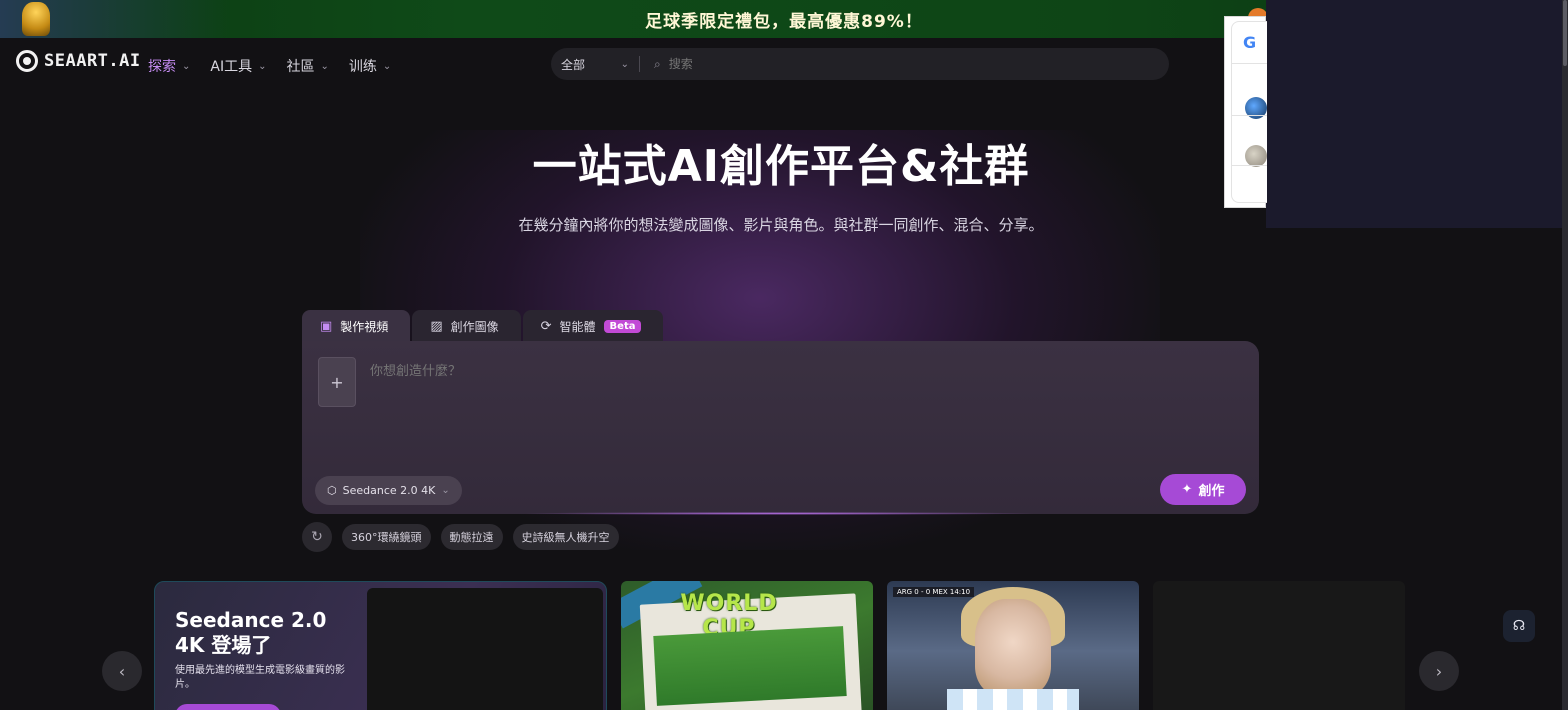  What do you see at coordinates (471, 537) in the screenshot?
I see `suggestion-chip: 動態拉遠` at bounding box center [471, 537].